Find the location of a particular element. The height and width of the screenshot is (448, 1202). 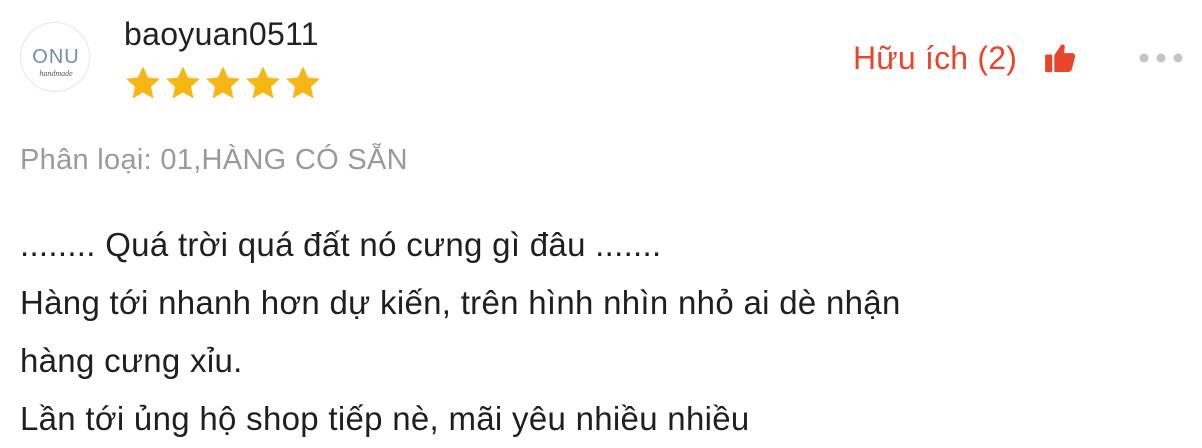

avatar-logo: ONU handmade is located at coordinates (55, 62).